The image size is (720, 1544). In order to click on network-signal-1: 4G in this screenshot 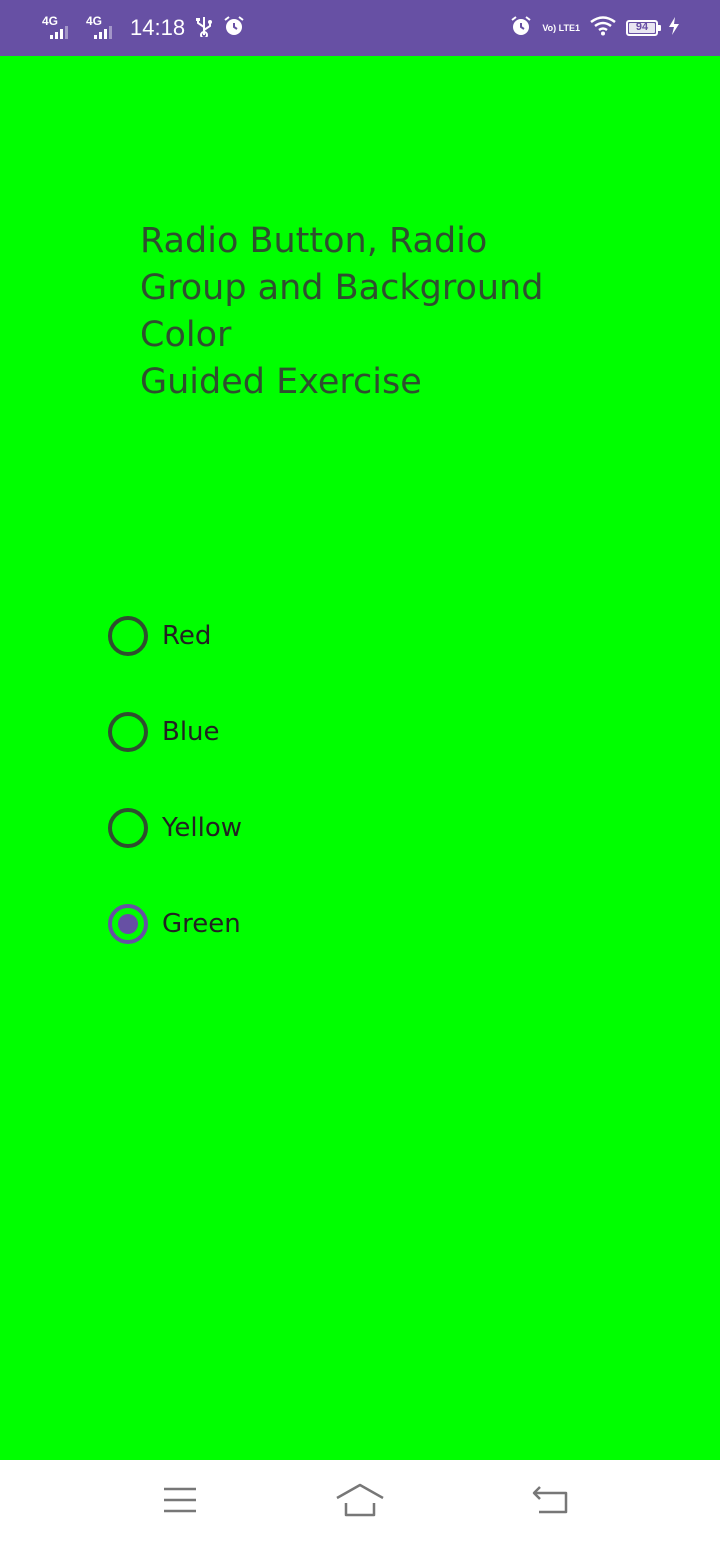, I will do `click(57, 28)`.